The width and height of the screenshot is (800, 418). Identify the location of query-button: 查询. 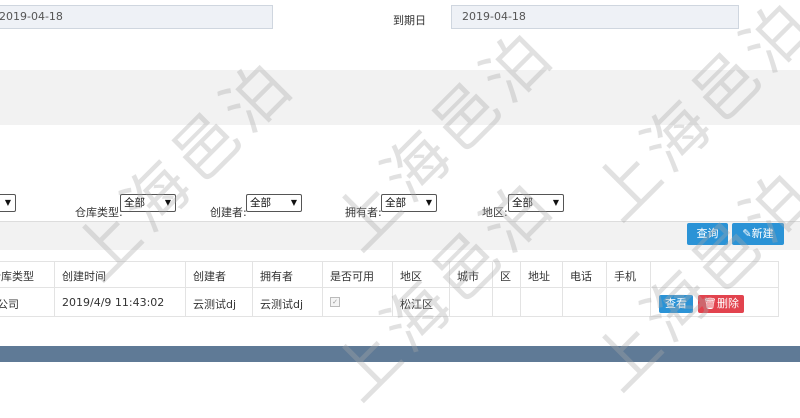
(707, 234).